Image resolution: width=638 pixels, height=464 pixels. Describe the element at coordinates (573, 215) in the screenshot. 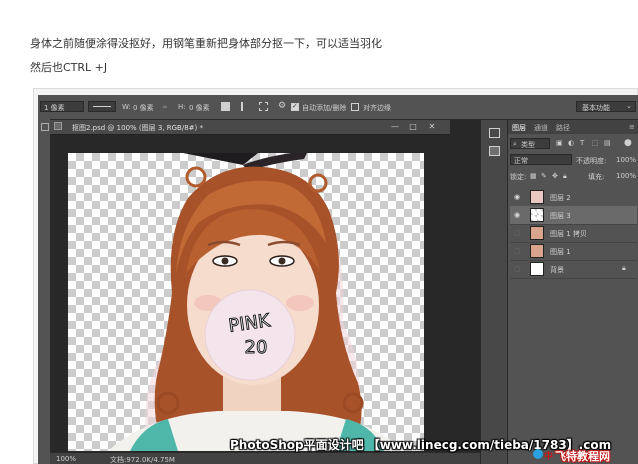

I see `layer-row-selected: ◉ 图层 3` at that location.